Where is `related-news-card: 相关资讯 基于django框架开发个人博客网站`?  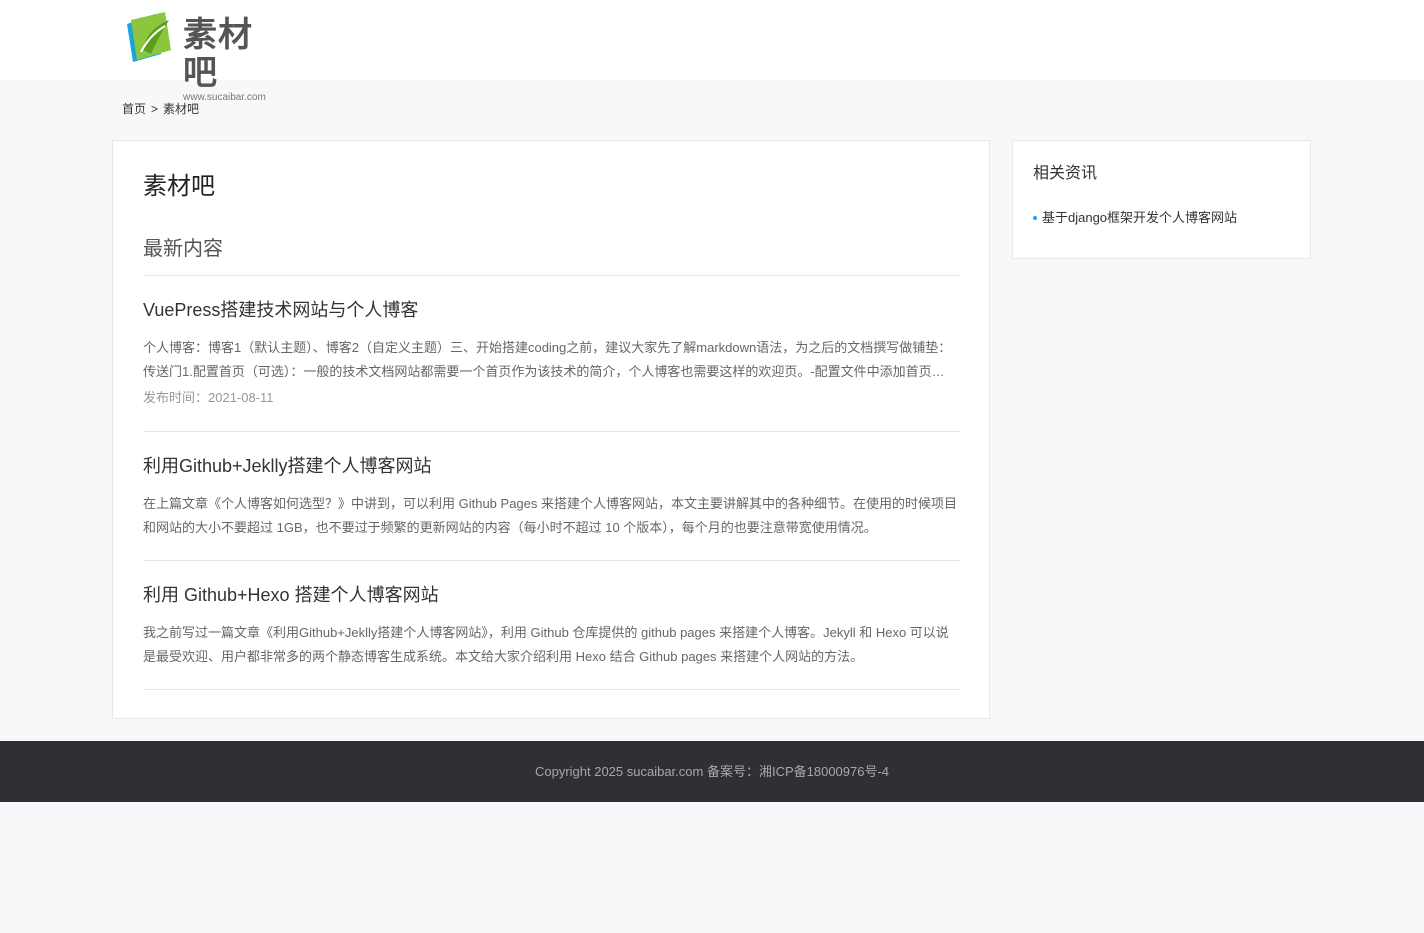 related-news-card: 相关资讯 基于django框架开发个人博客网站 is located at coordinates (1161, 199).